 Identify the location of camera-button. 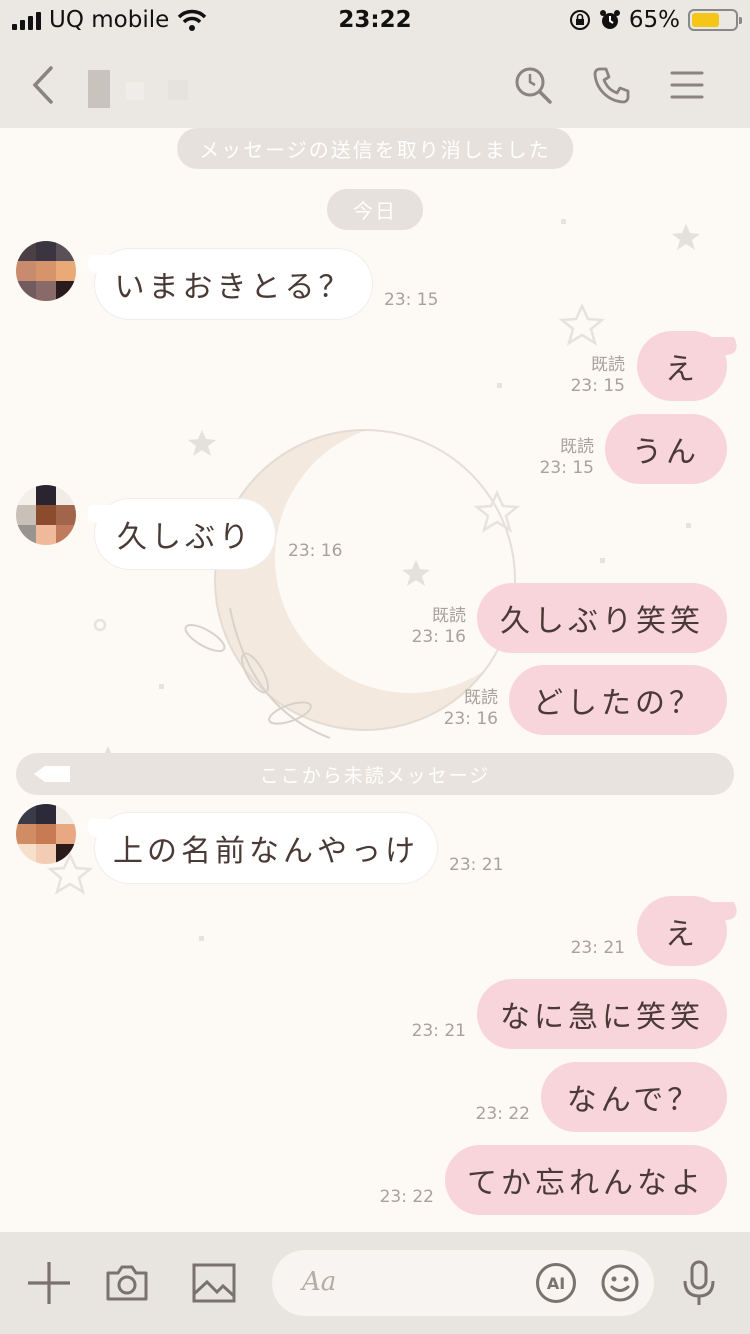
(127, 1283).